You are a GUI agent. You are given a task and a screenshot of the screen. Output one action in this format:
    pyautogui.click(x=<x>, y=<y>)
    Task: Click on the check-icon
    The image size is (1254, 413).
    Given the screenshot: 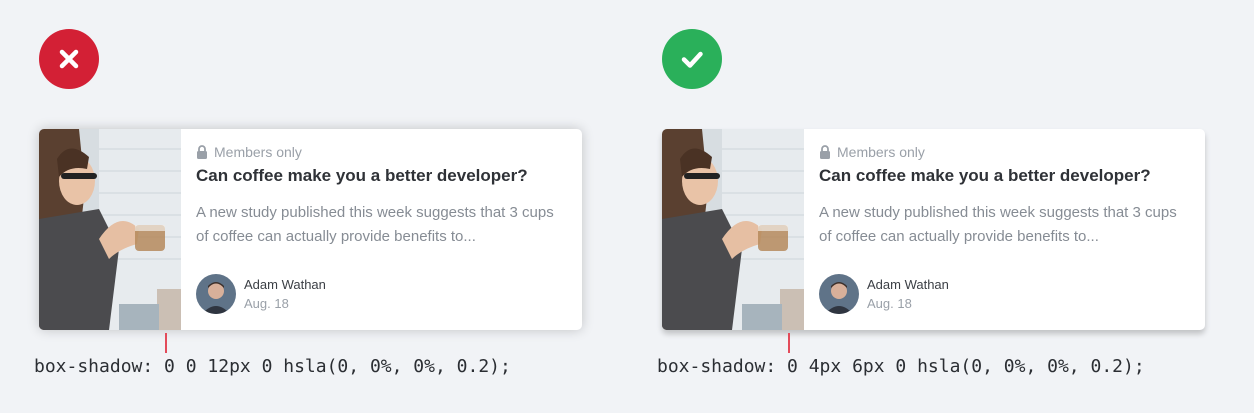 What is the action you would take?
    pyautogui.click(x=692, y=59)
    